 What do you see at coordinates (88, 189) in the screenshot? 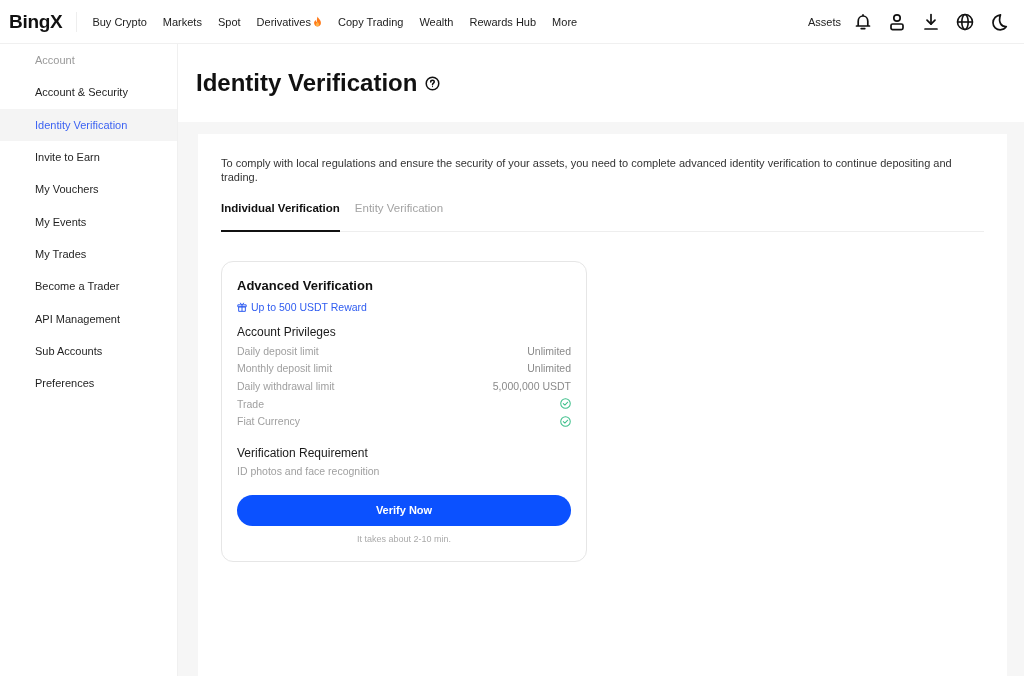
I see `sidebar-item: My Vouchers` at bounding box center [88, 189].